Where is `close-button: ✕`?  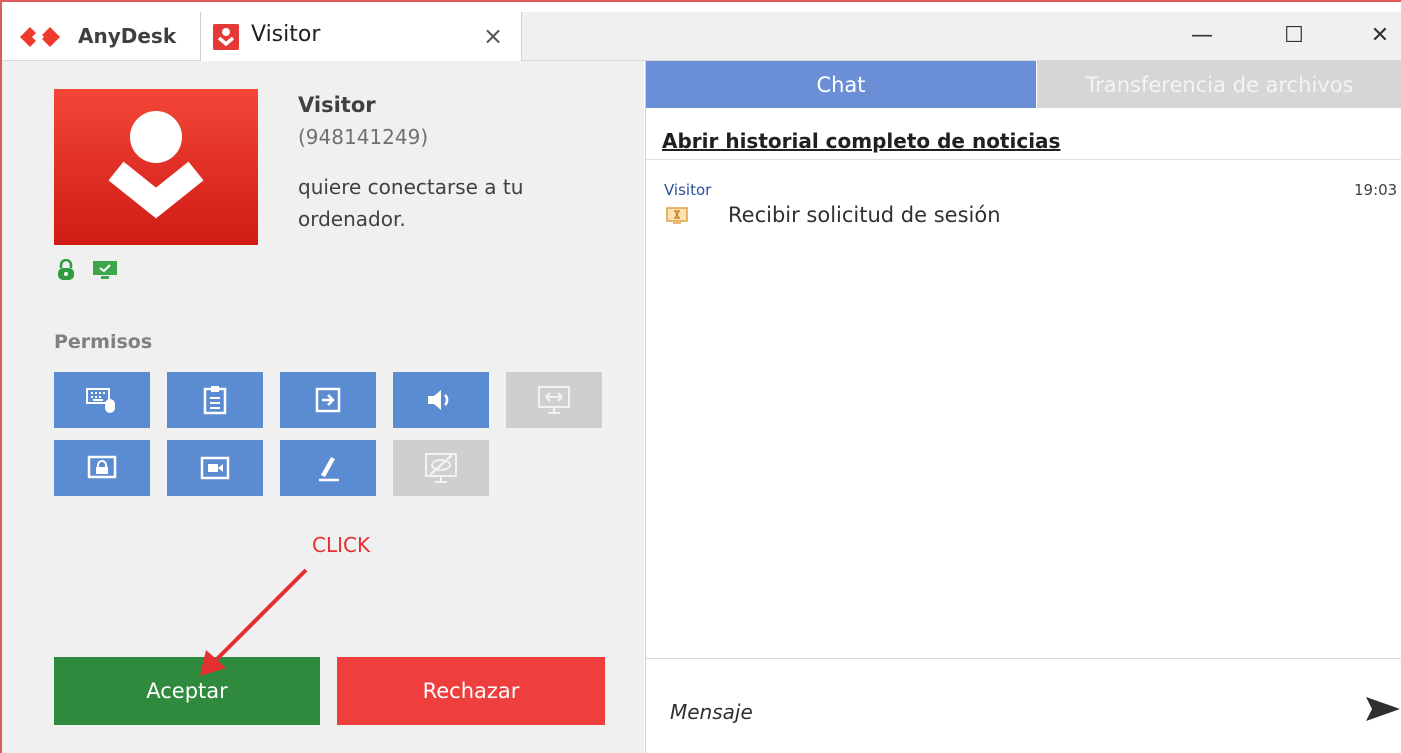 close-button: ✕ is located at coordinates (1380, 36).